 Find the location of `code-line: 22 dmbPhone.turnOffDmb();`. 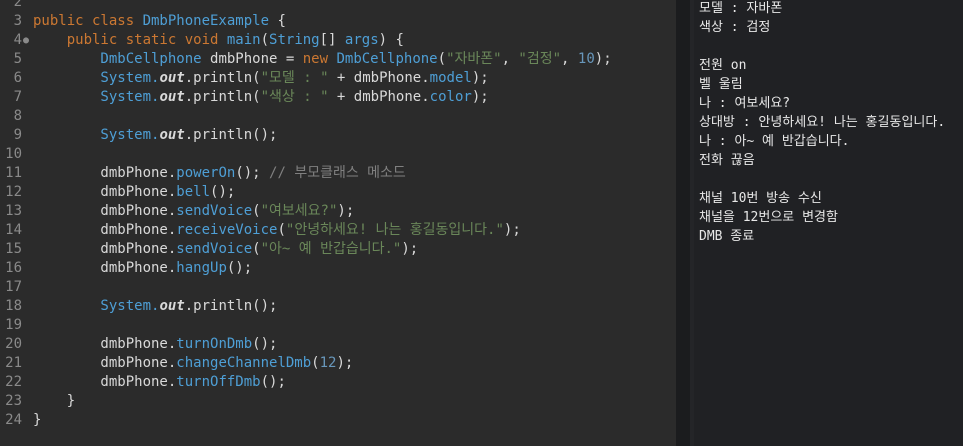

code-line: 22 dmbPhone.turnOffDmb(); is located at coordinates (338, 382).